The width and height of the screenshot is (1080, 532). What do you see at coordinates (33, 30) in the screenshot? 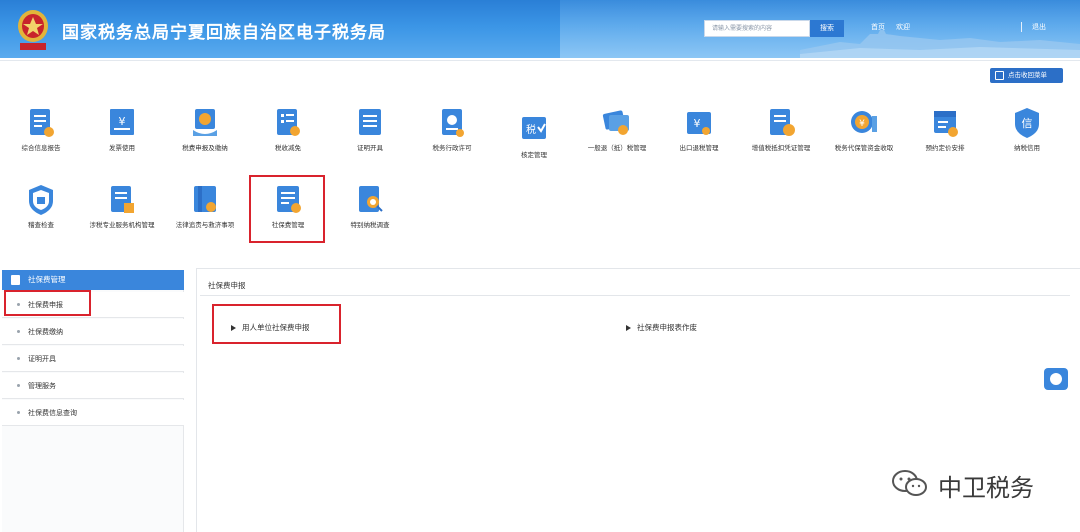
I see `tax-emblem-icon` at bounding box center [33, 30].